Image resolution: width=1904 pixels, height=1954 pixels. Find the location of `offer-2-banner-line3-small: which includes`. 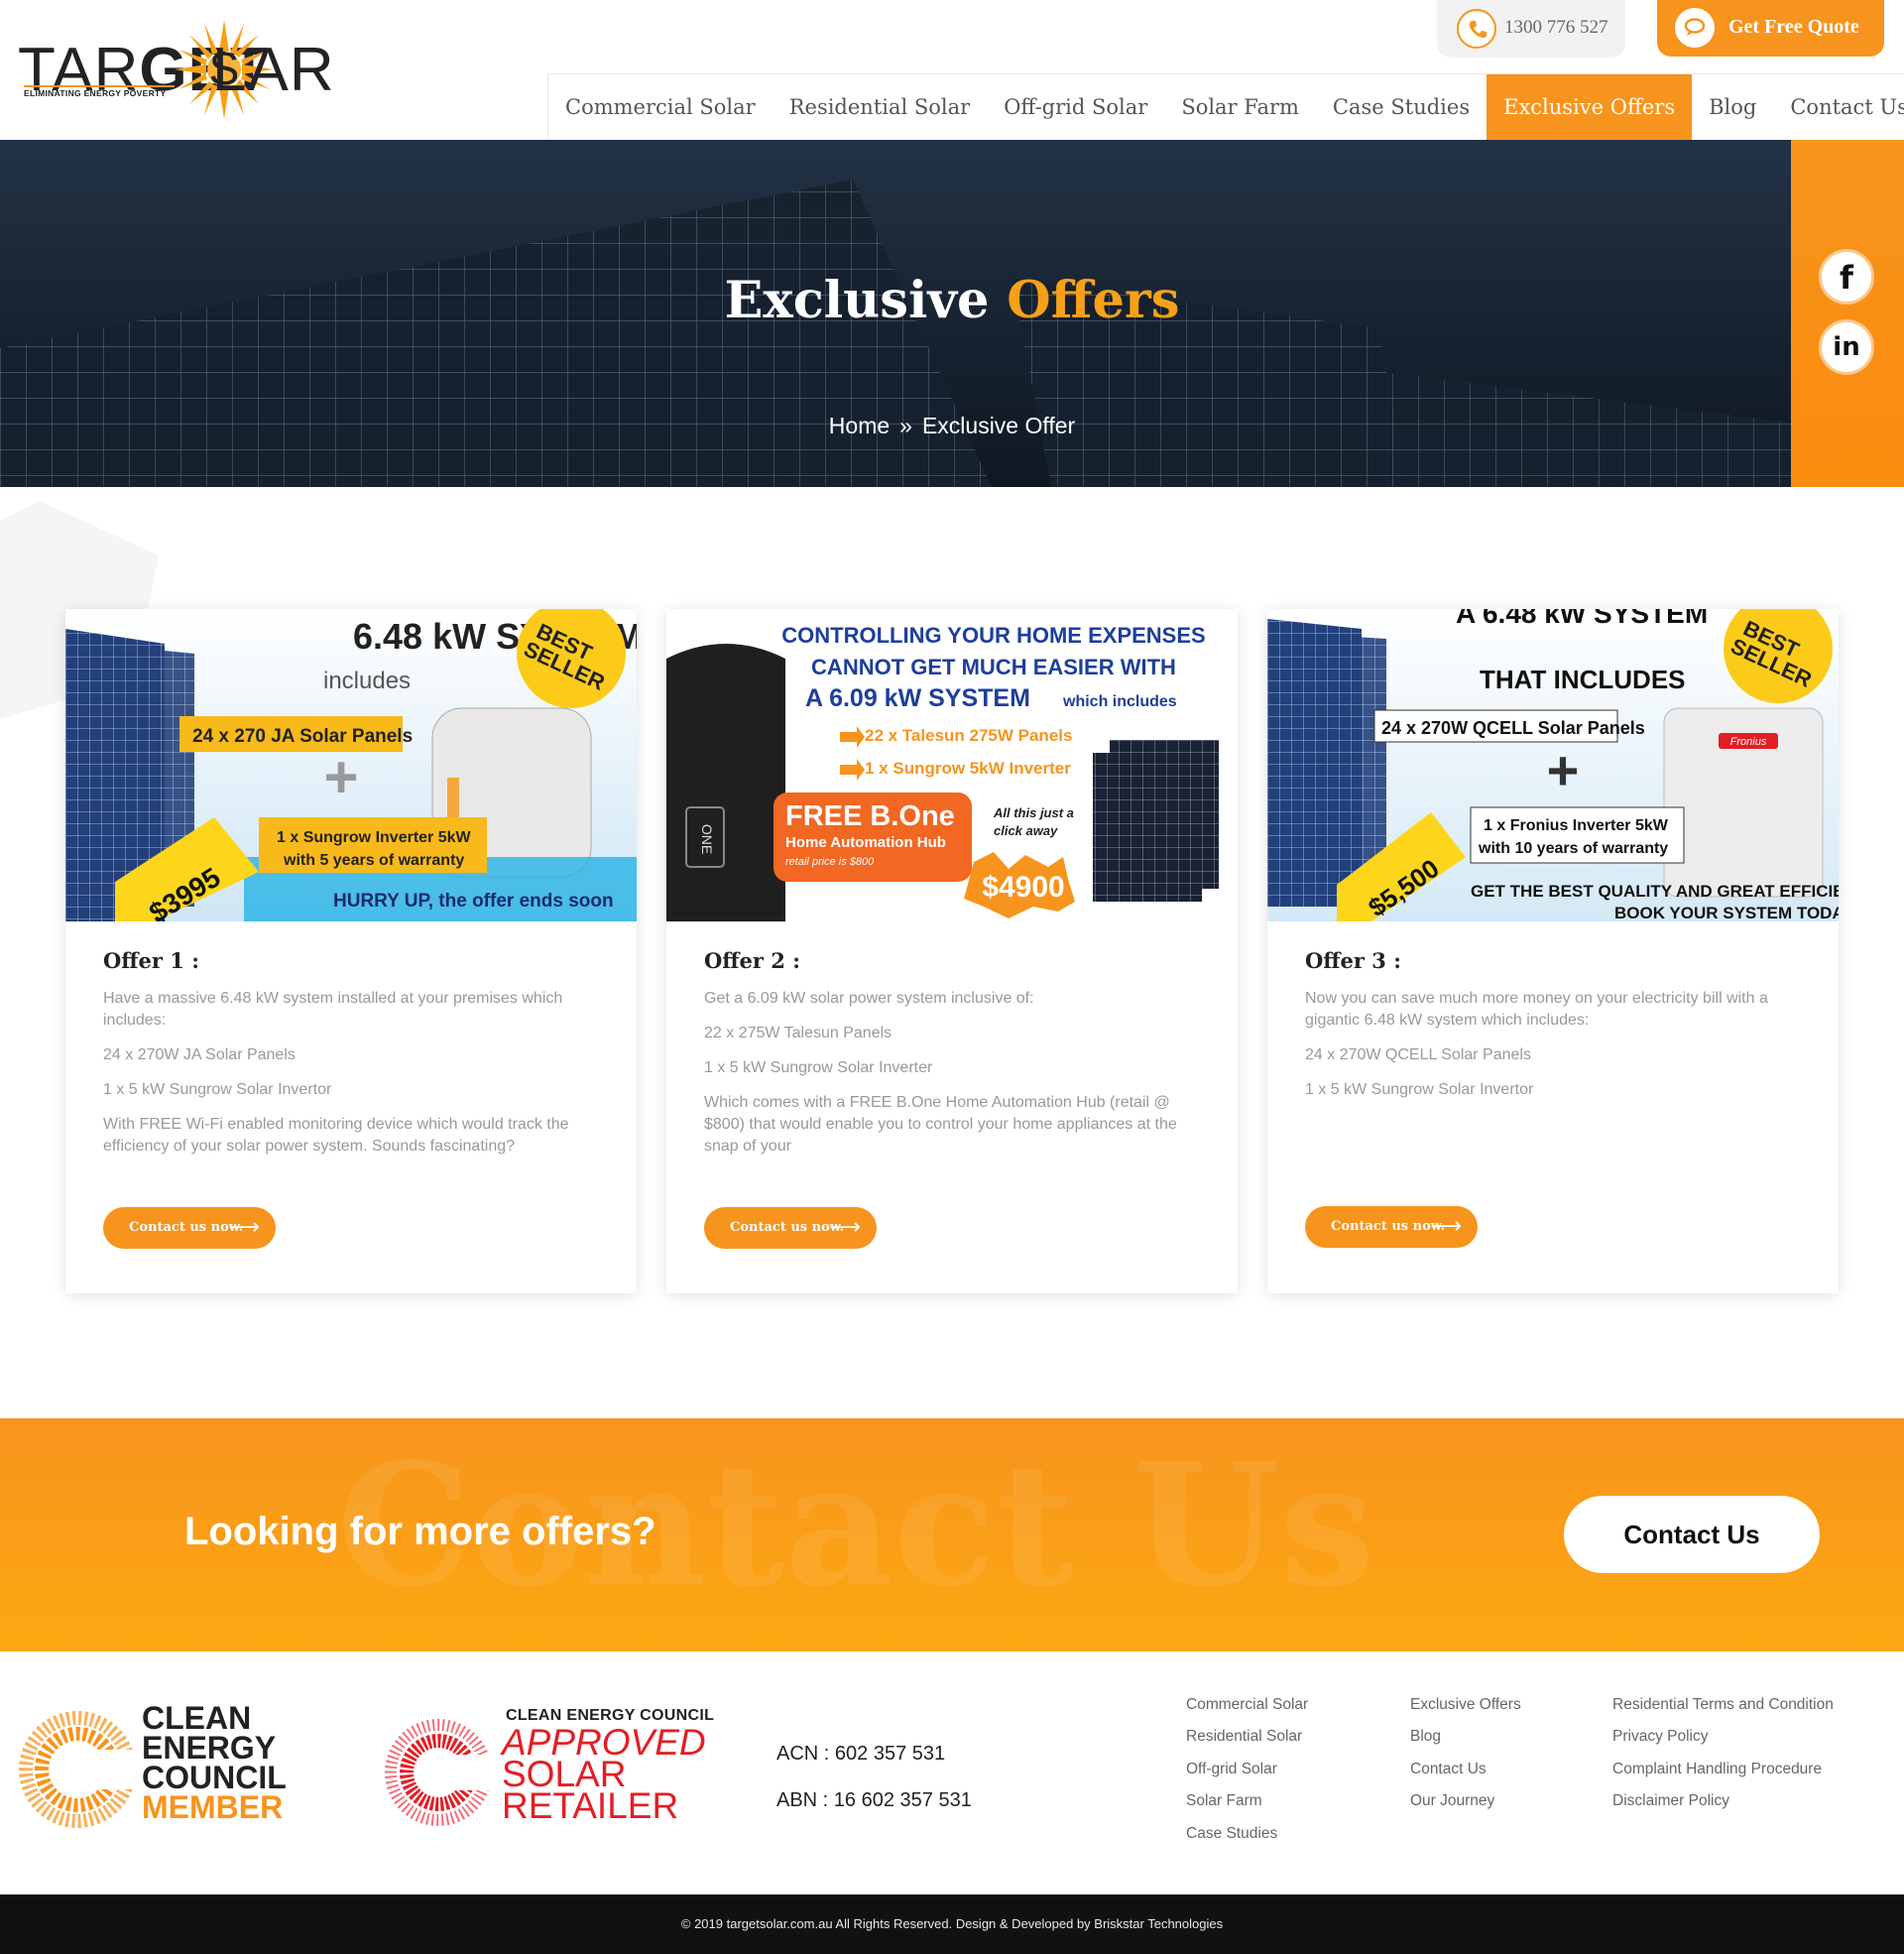

offer-2-banner-line3-small: which includes is located at coordinates (1119, 702).